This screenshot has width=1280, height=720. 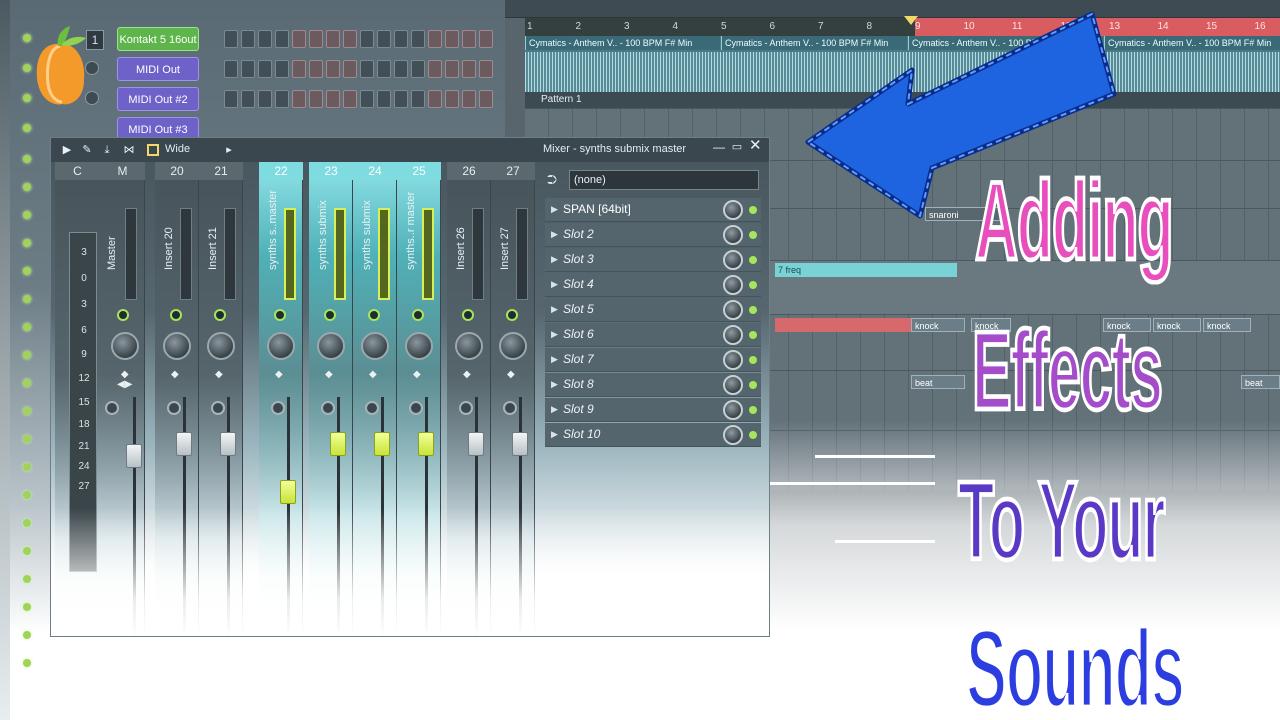 What do you see at coordinates (653, 410) in the screenshot?
I see `fx-slot: ▶ Slot 9` at bounding box center [653, 410].